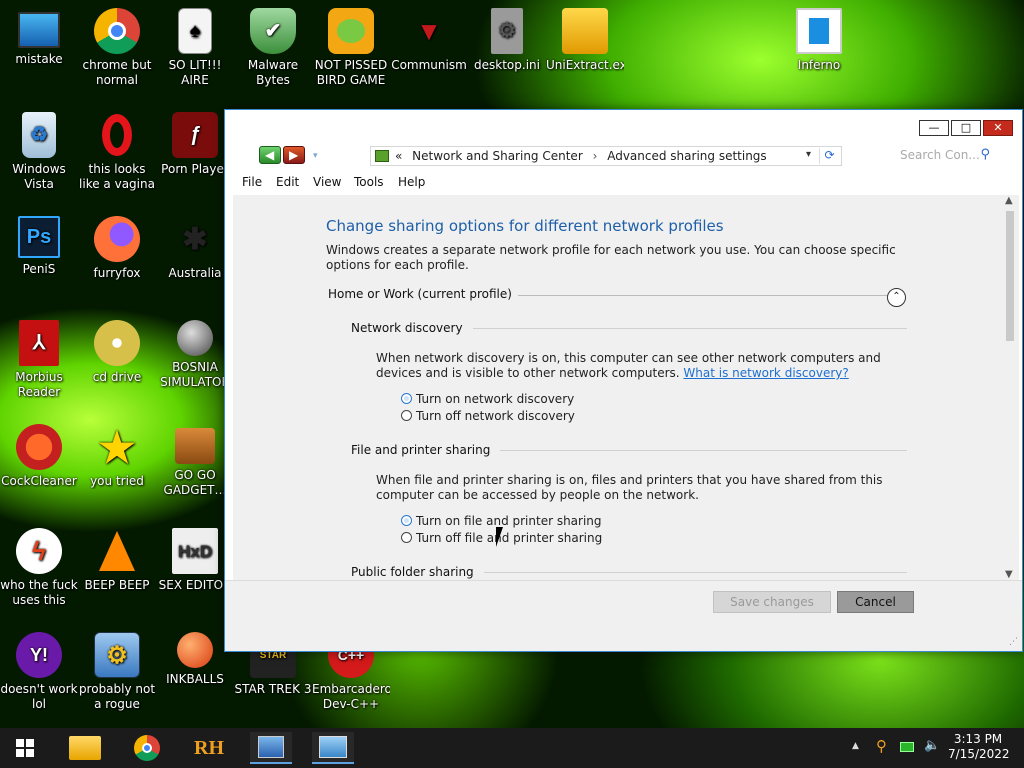 The image size is (1024, 768). I want to click on breadcrumb-overflow: «, so click(398, 156).